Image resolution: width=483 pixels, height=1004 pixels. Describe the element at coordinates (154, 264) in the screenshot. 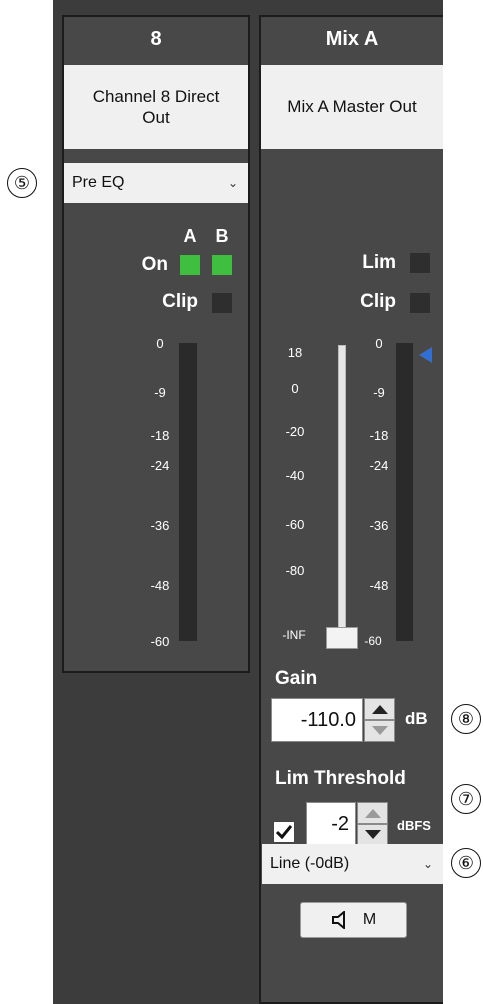

I see `on-label: On` at that location.